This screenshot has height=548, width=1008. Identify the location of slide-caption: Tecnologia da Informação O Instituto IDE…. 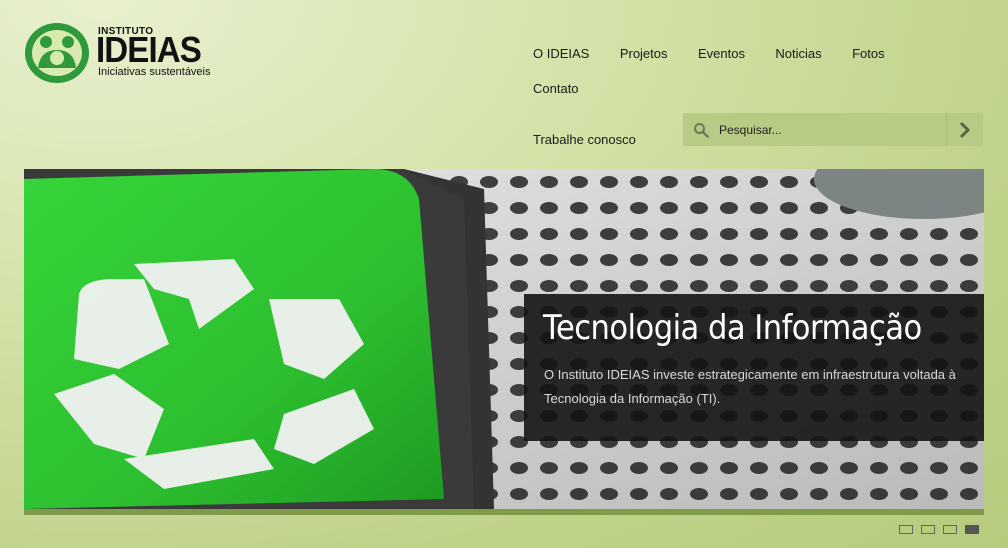
(754, 367).